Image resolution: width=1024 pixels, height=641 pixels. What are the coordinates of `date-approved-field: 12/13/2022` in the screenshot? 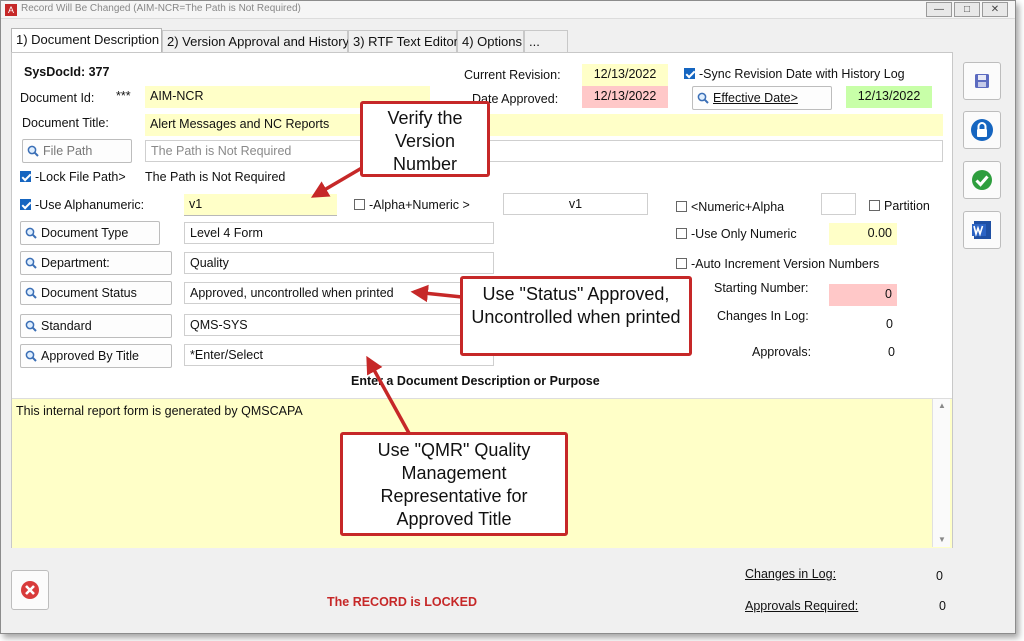 It's located at (625, 97).